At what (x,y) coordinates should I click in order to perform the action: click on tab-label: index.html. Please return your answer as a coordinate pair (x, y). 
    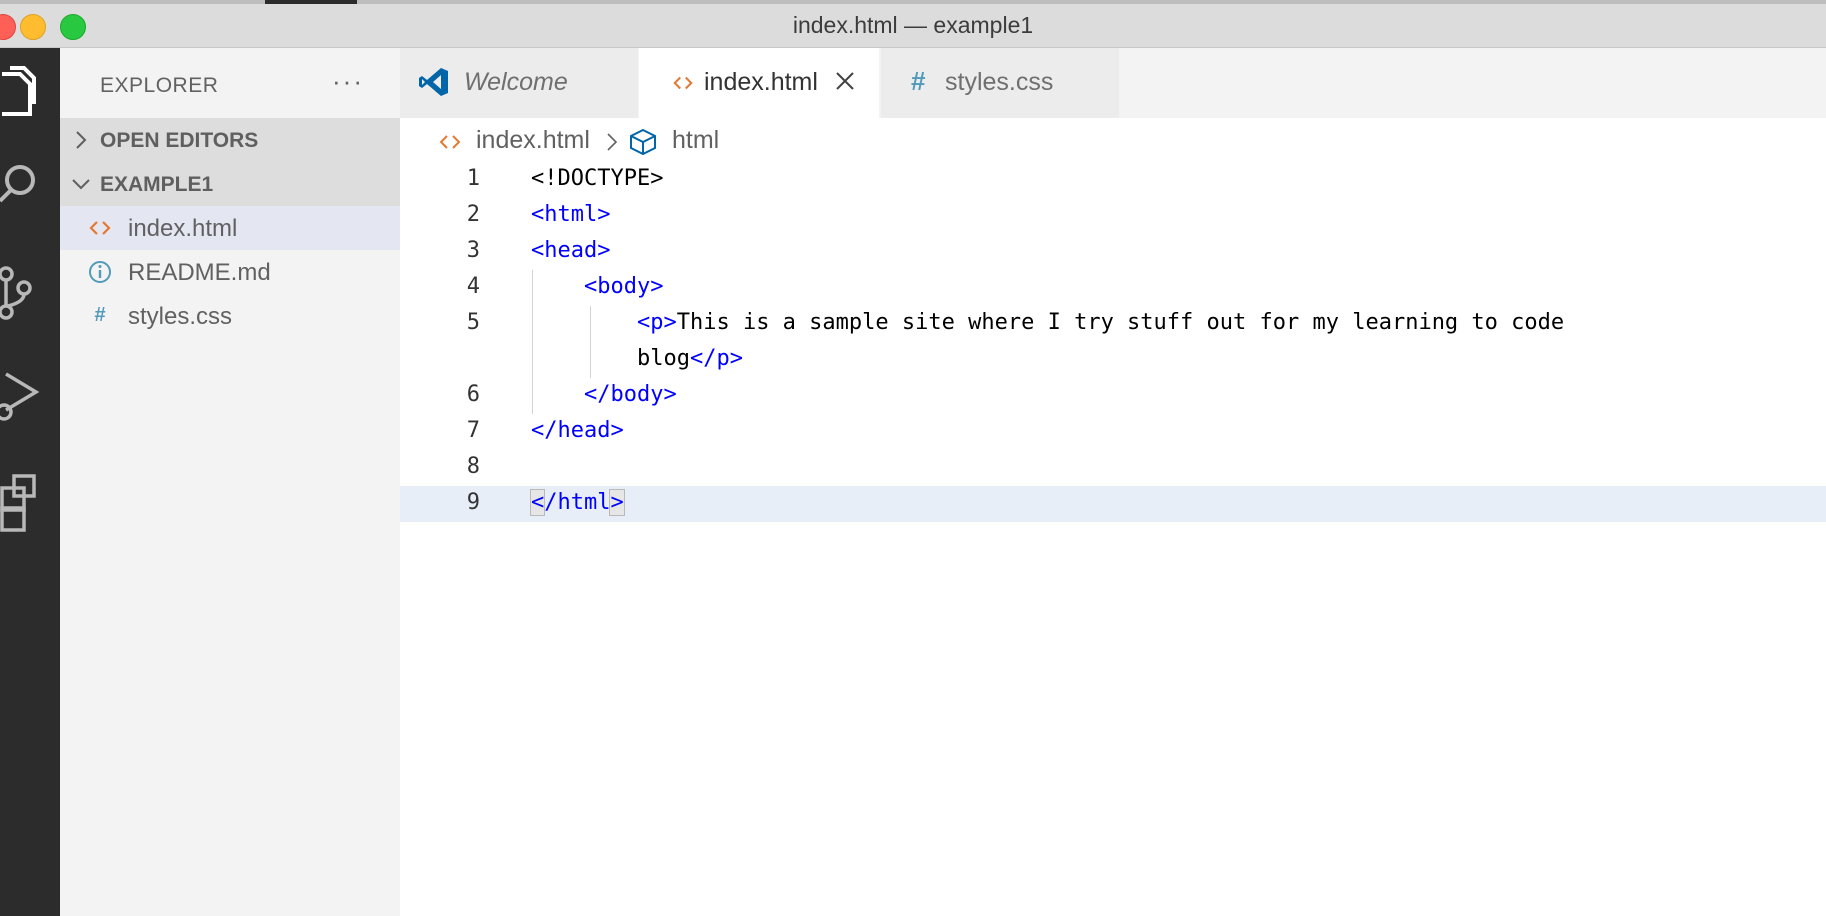
    Looking at the image, I should click on (761, 82).